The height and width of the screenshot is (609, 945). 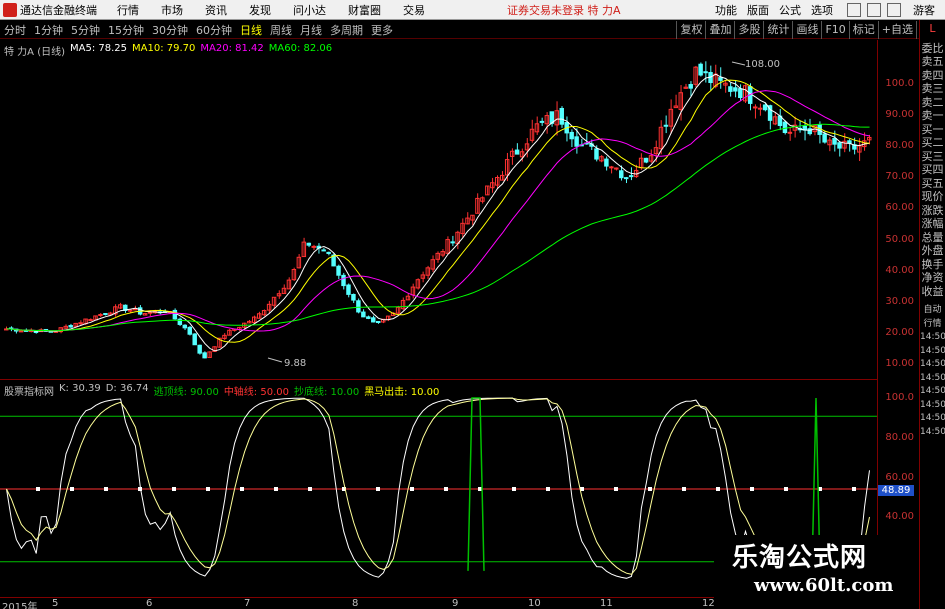 I want to click on side-label: 卖三, so click(x=932, y=88).